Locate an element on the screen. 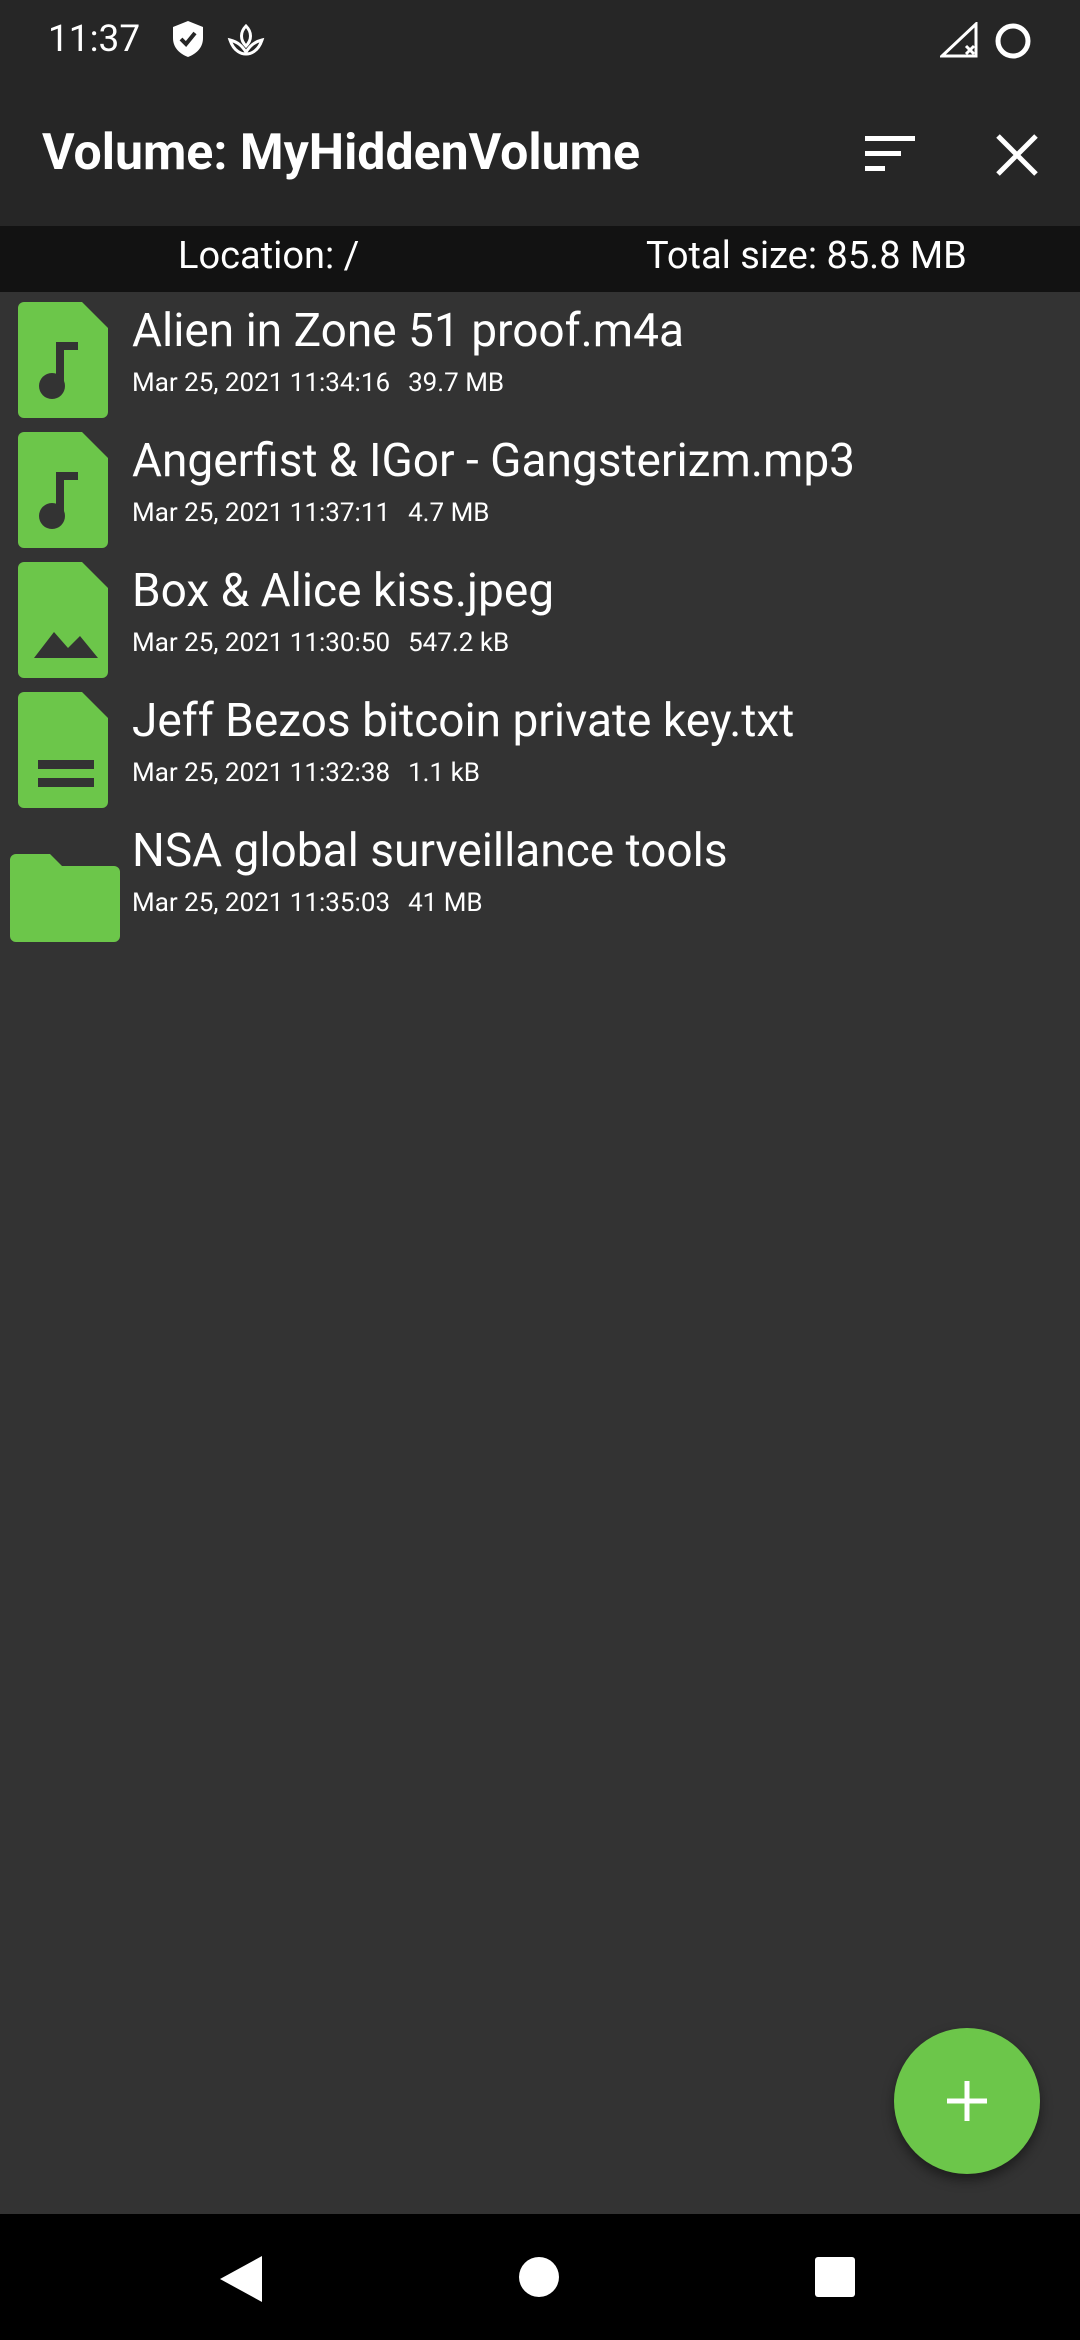 This screenshot has width=1080, height=2340. back-icon is located at coordinates (241, 2279).